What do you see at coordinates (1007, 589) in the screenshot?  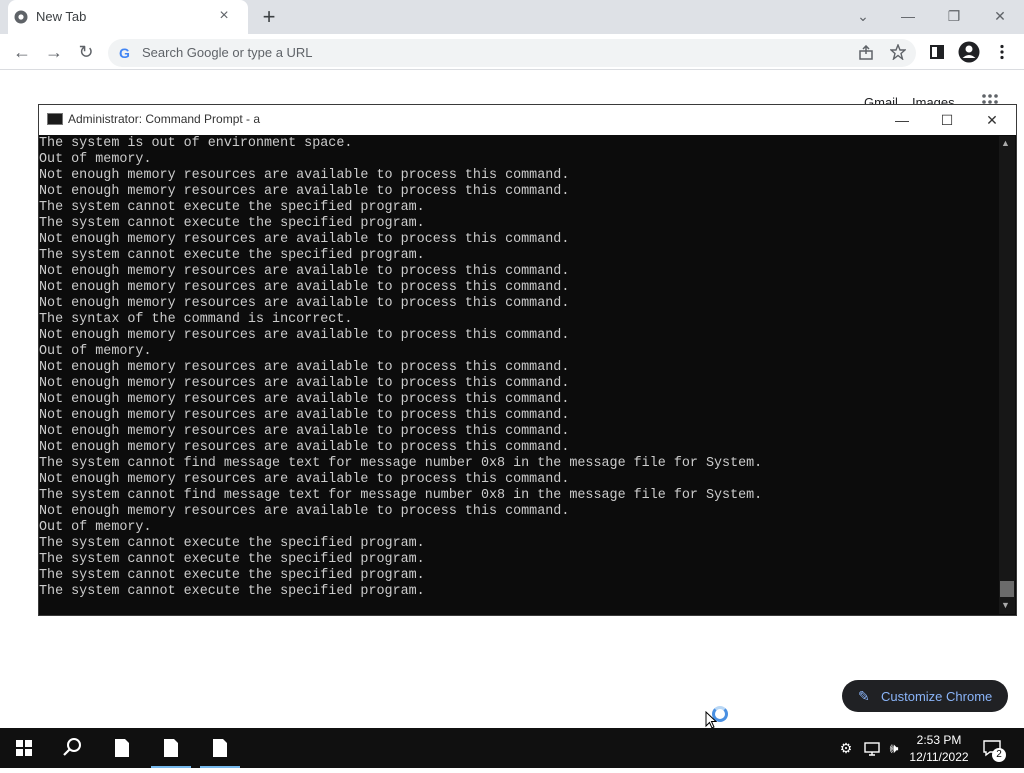 I see `scroll-thumb` at bounding box center [1007, 589].